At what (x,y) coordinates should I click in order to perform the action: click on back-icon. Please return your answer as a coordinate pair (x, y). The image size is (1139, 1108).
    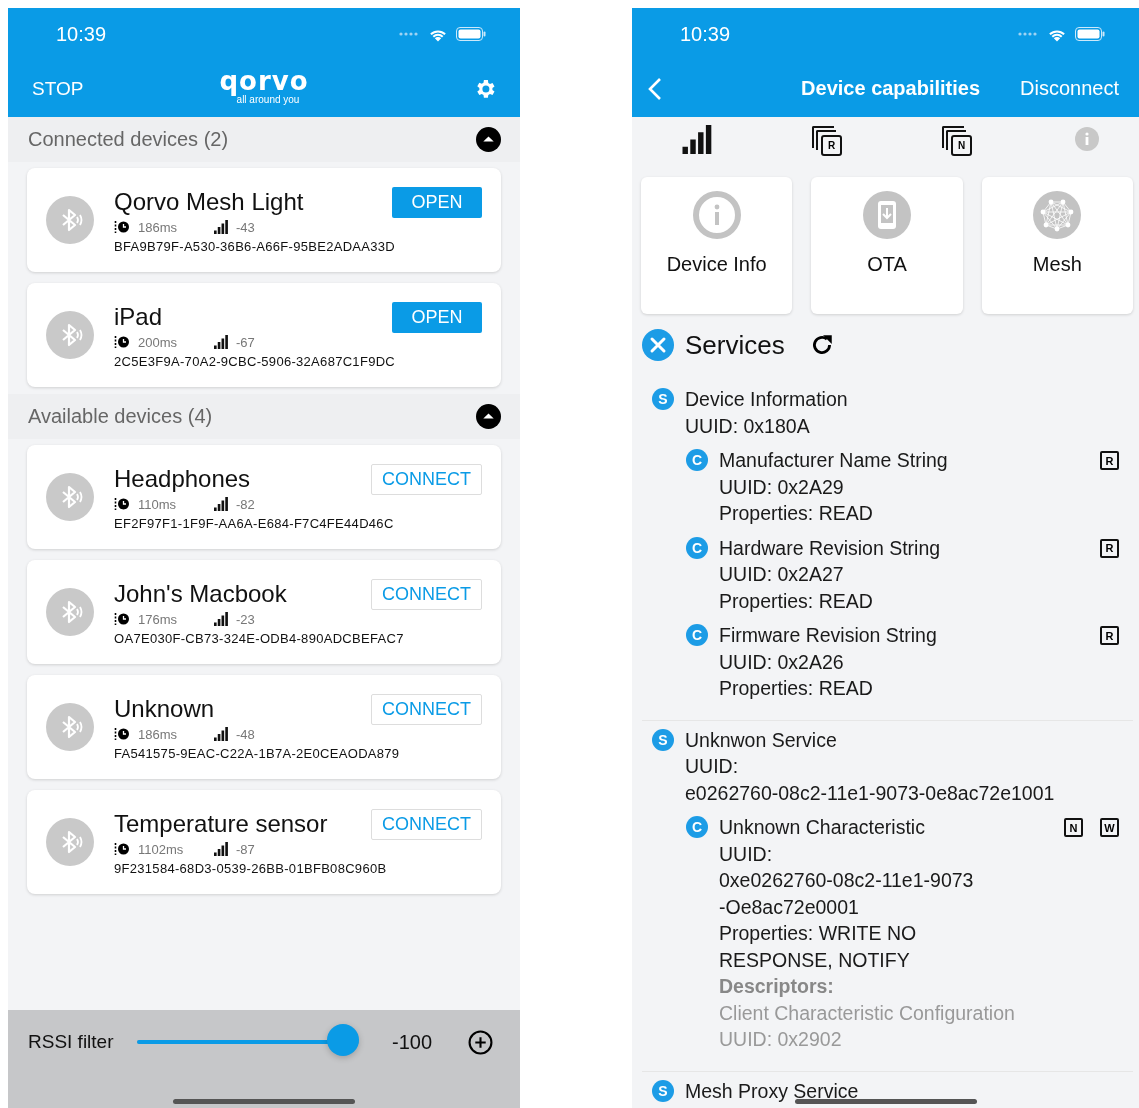
    Looking at the image, I should click on (655, 88).